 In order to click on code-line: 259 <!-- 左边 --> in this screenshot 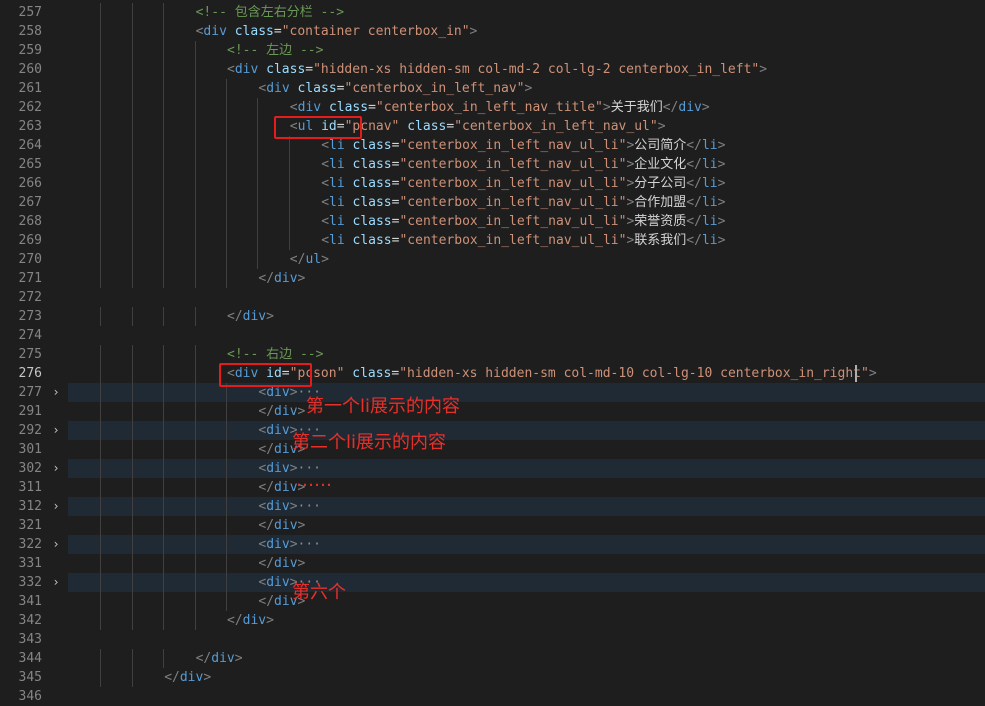, I will do `click(492, 50)`.